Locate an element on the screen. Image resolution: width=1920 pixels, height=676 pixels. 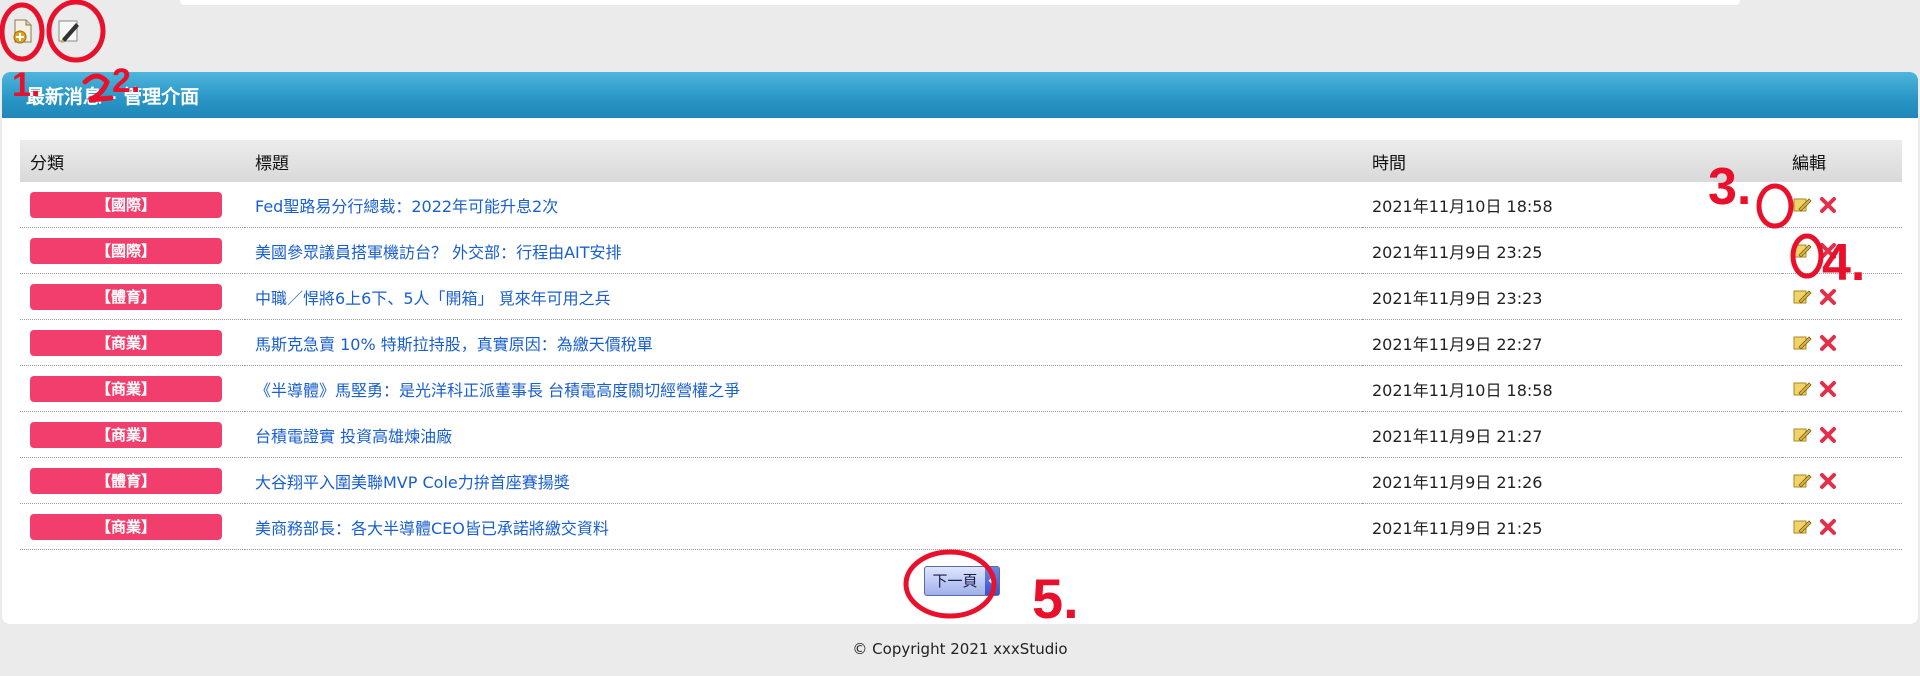
news-title-link: 《半導體》馬堅勇：是光洋科正派董事長 台積電高度關切經營權之爭 is located at coordinates (497, 390).